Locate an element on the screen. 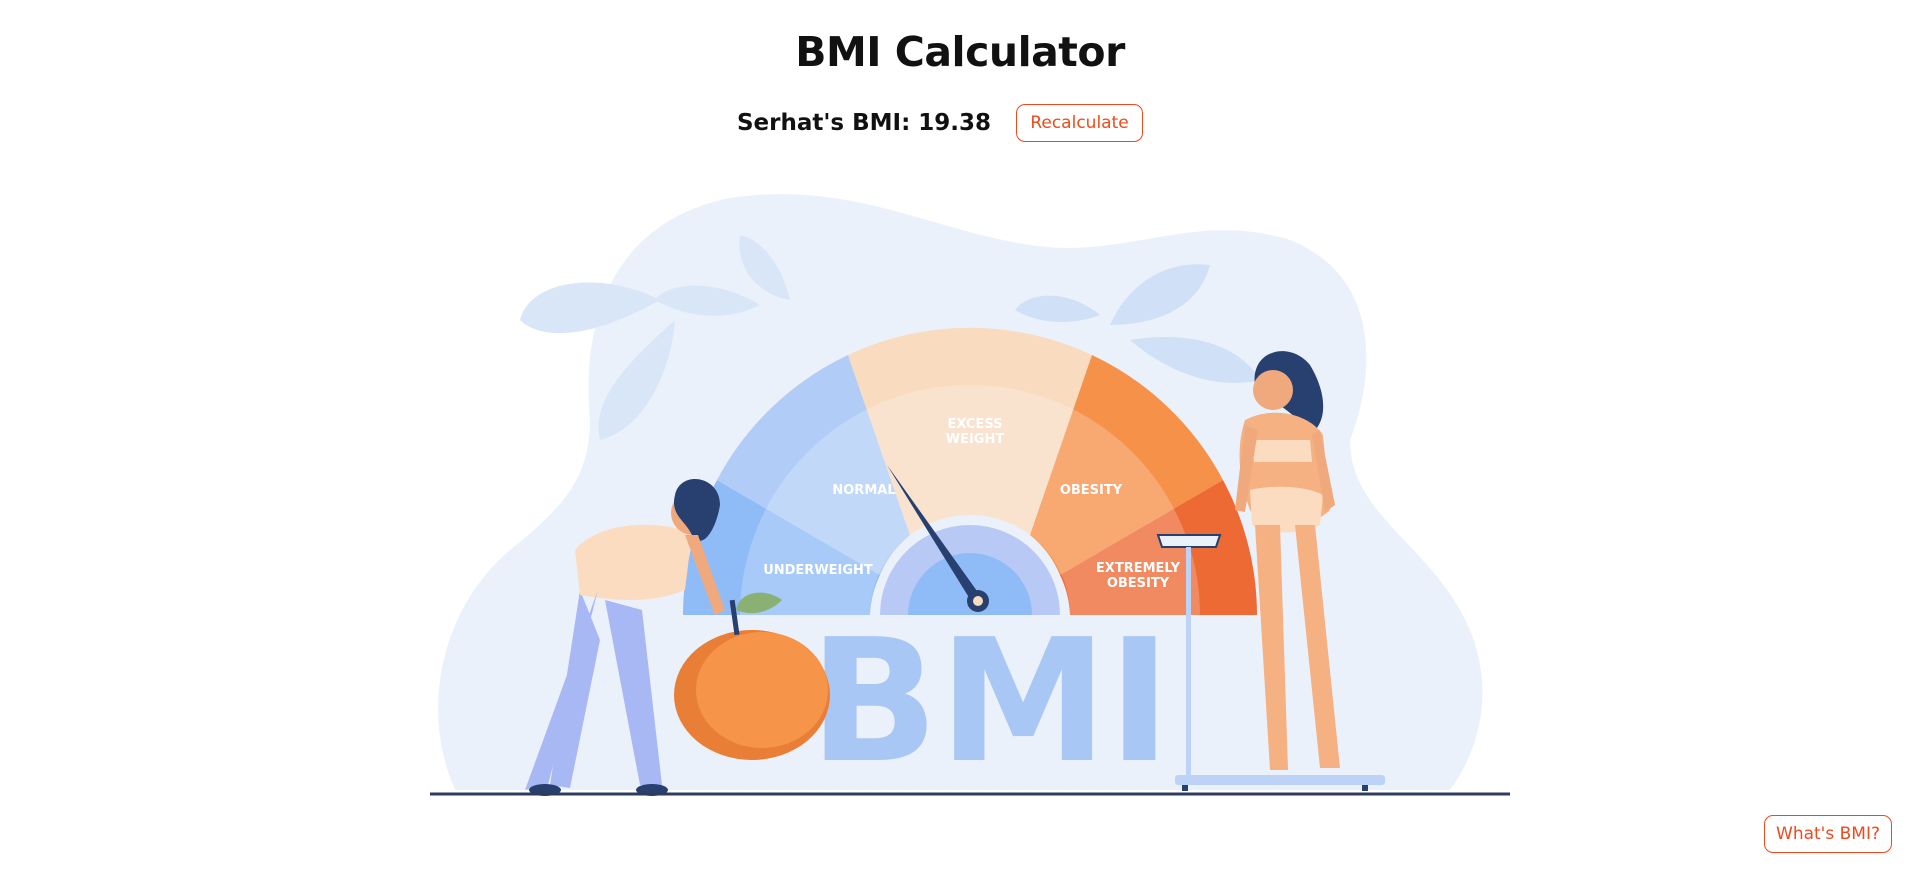 The height and width of the screenshot is (891, 1920). bmi-big-text: BMI is located at coordinates (990, 701).